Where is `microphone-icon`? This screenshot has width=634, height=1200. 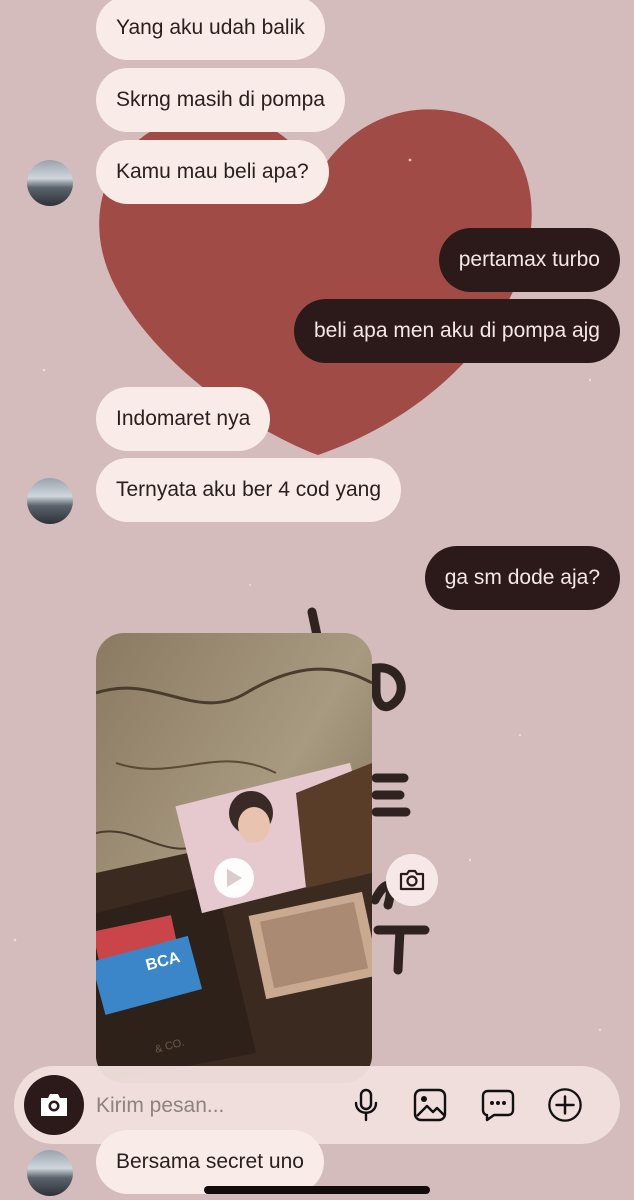
microphone-icon is located at coordinates (366, 1105).